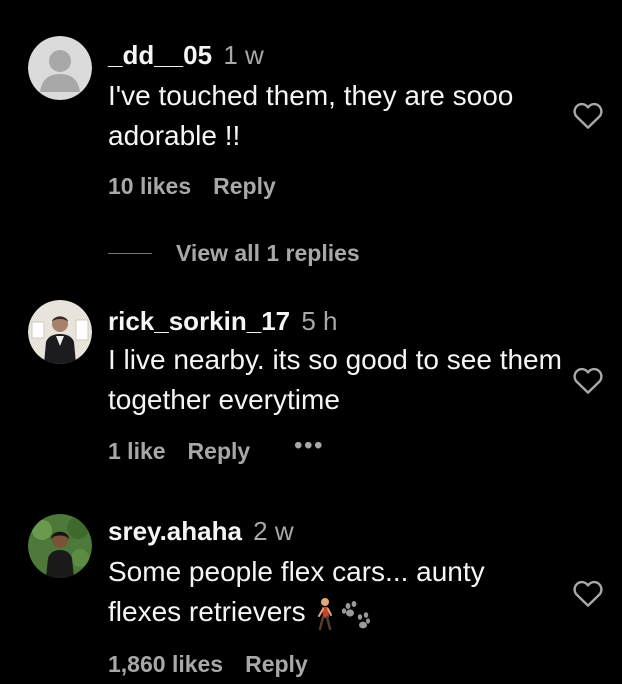 Image resolution: width=622 pixels, height=684 pixels. I want to click on username: rick_sorkin_17, so click(199, 321).